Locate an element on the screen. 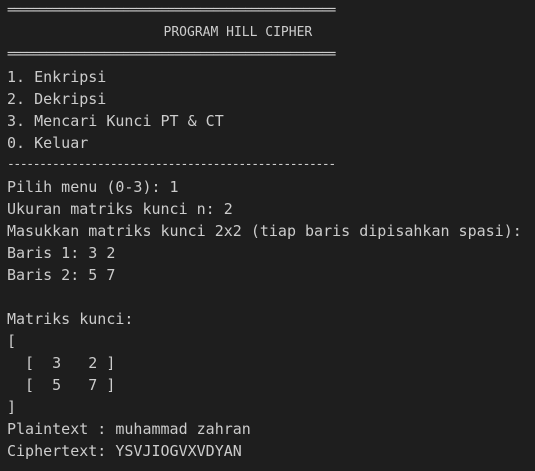  key-matrix-label: Matriks kunci: is located at coordinates (70, 319).